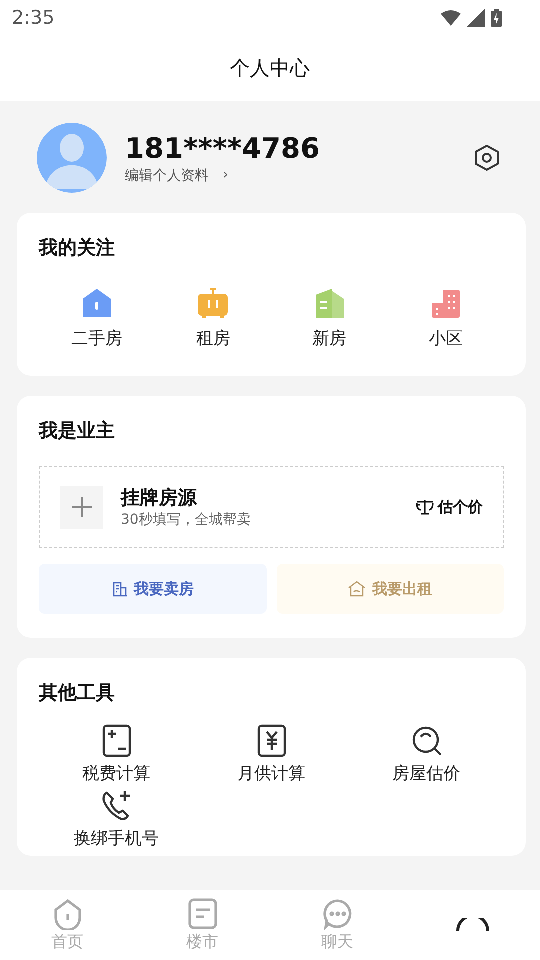  Describe the element at coordinates (97, 338) in the screenshot. I see `follow-label: 二手房` at that location.